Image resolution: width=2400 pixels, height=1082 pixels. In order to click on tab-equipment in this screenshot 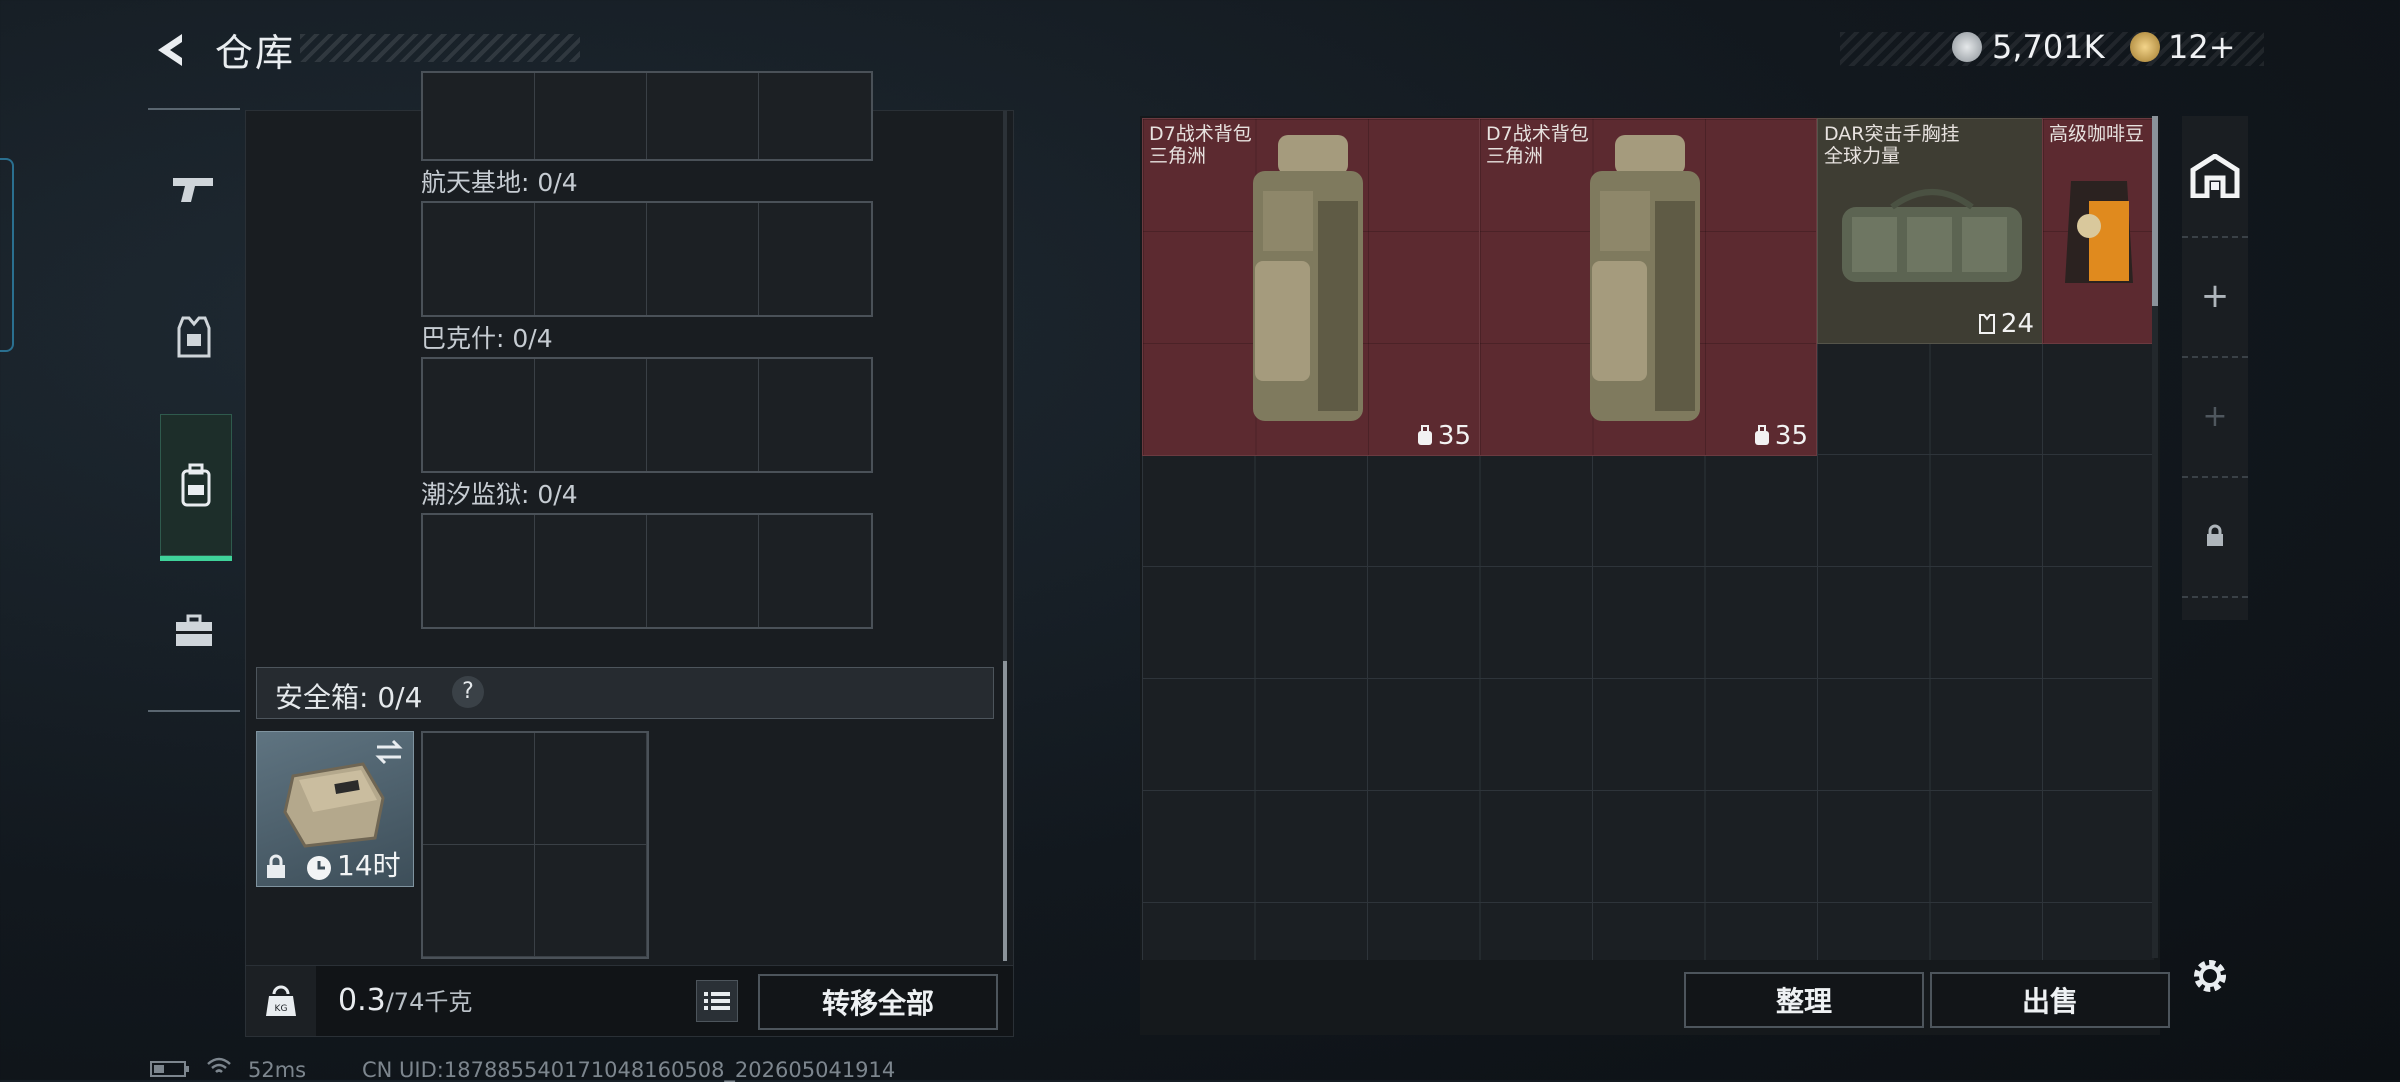, I will do `click(194, 337)`.